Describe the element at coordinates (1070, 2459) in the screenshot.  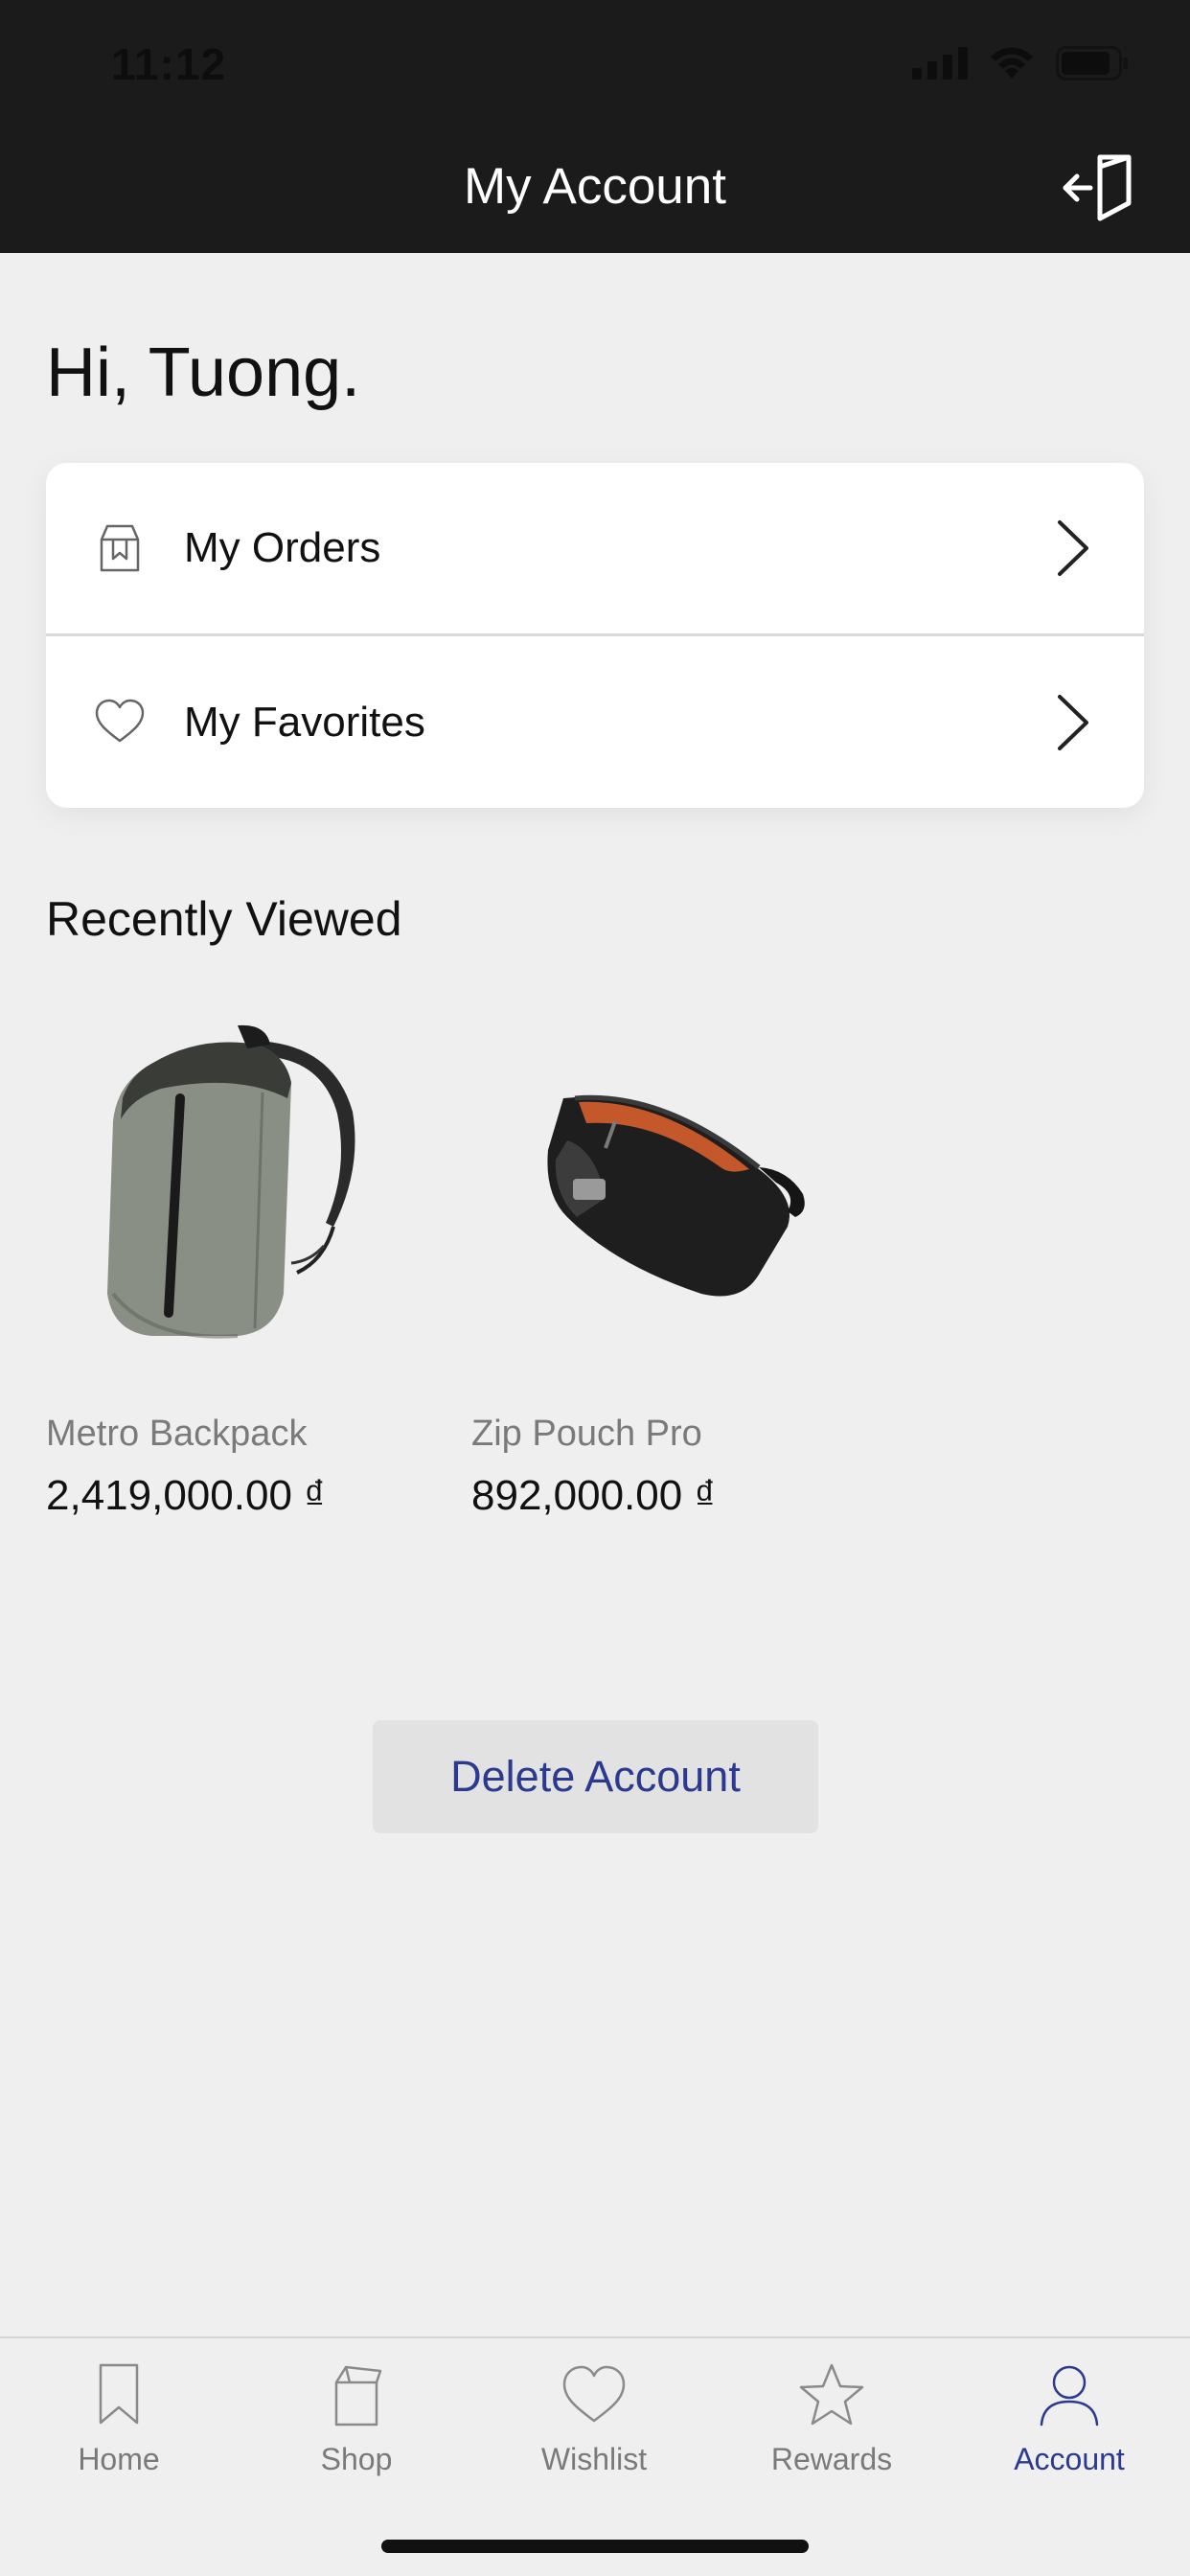
I see `tab-label-account: Account` at that location.